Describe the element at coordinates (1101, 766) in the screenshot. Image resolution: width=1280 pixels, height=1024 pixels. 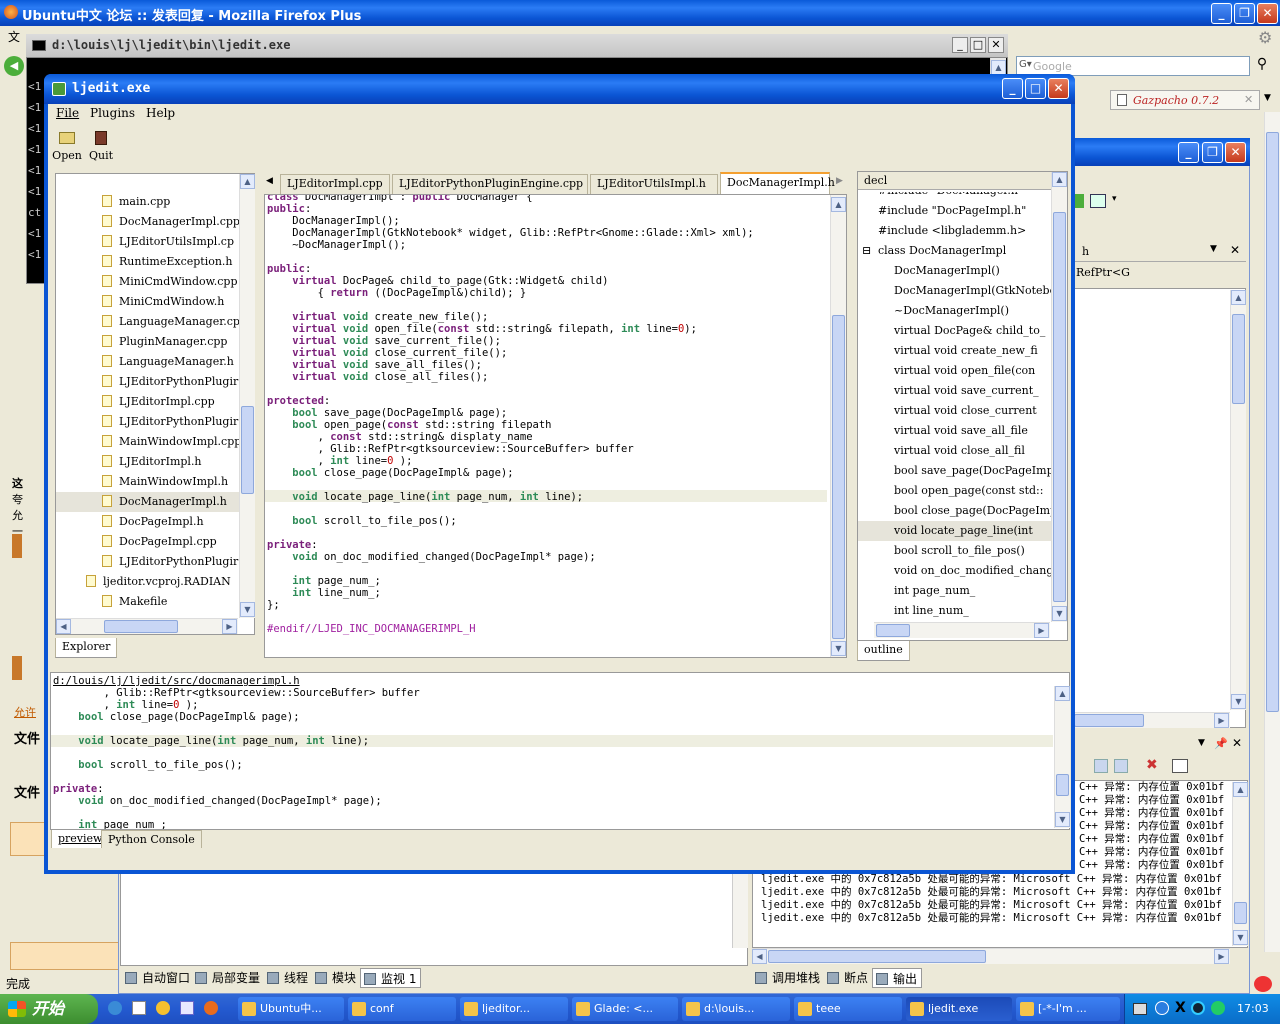
I see `output-icon` at that location.